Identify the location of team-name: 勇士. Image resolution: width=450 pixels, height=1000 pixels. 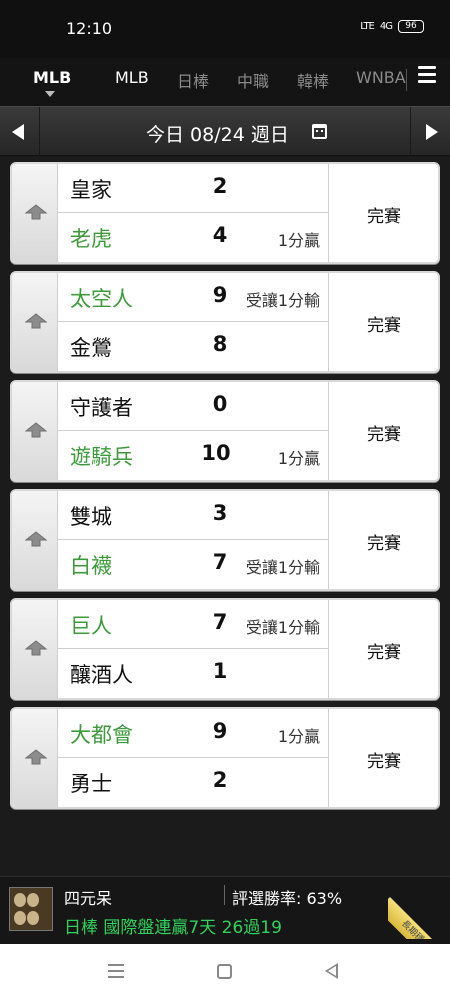
(91, 784).